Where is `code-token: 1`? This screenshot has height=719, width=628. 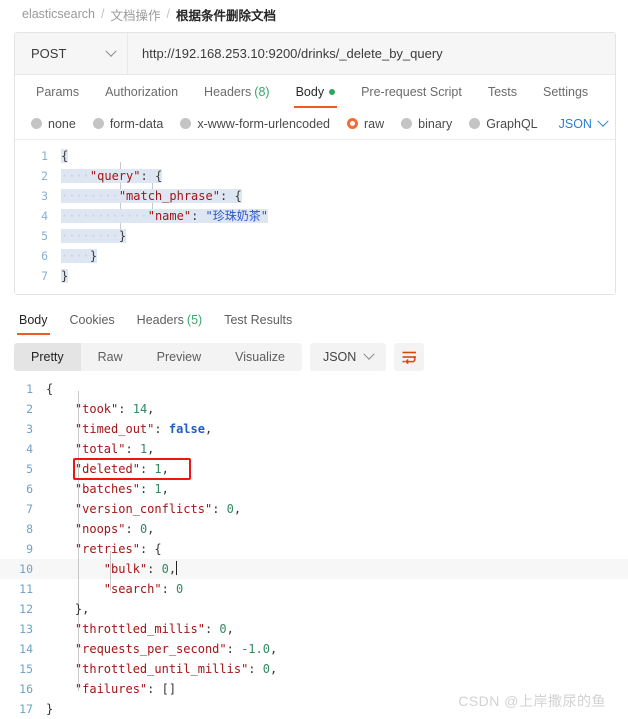 code-token: 1 is located at coordinates (158, 469).